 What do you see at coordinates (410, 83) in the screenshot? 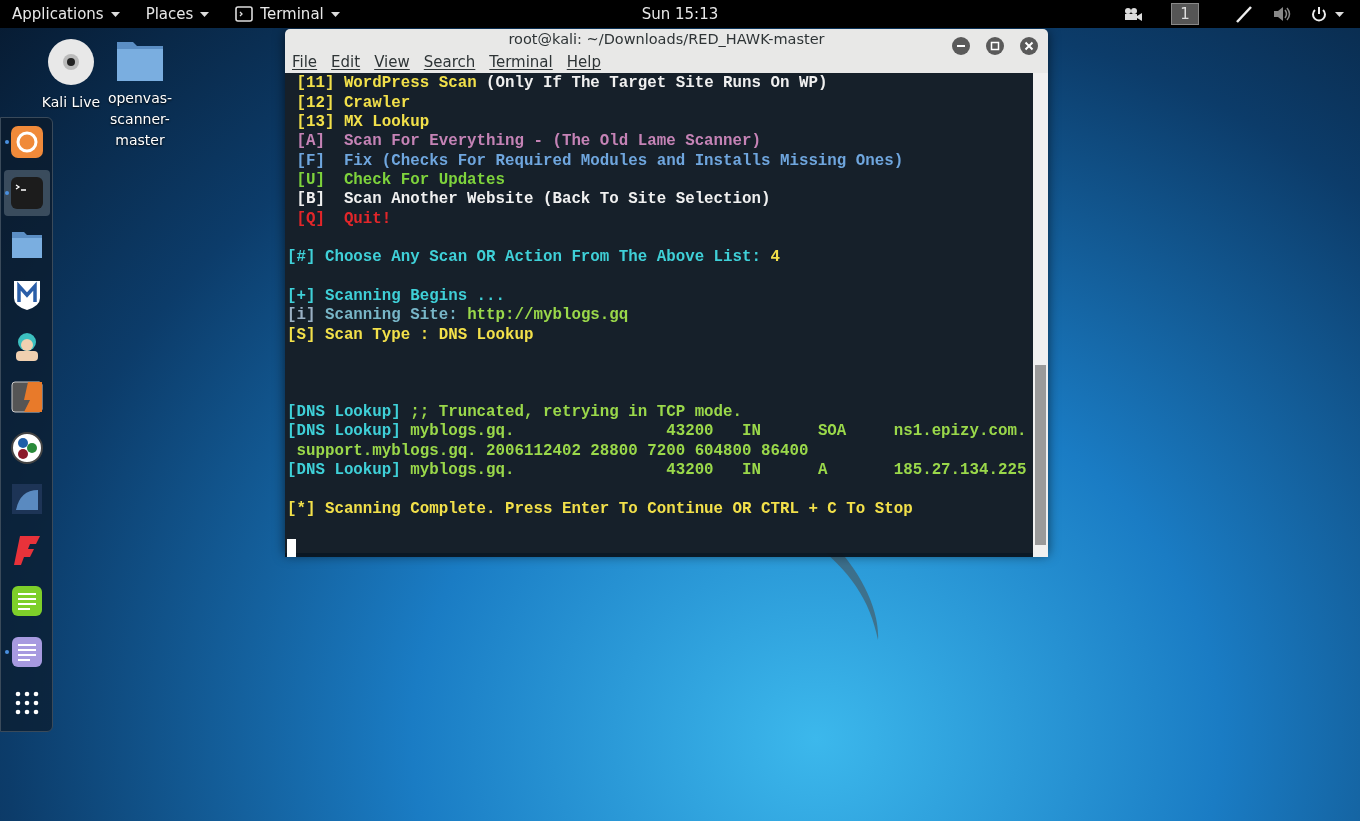
I see `terminal-text: WordPress Scan` at bounding box center [410, 83].